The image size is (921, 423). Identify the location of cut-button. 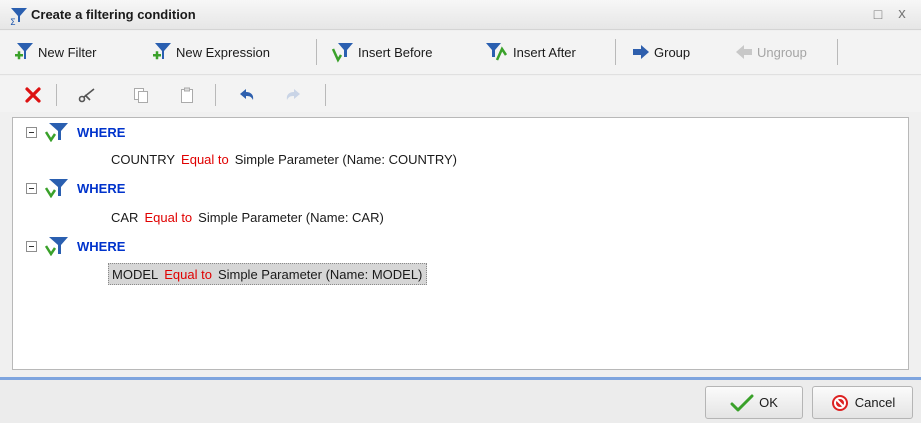
(87, 95).